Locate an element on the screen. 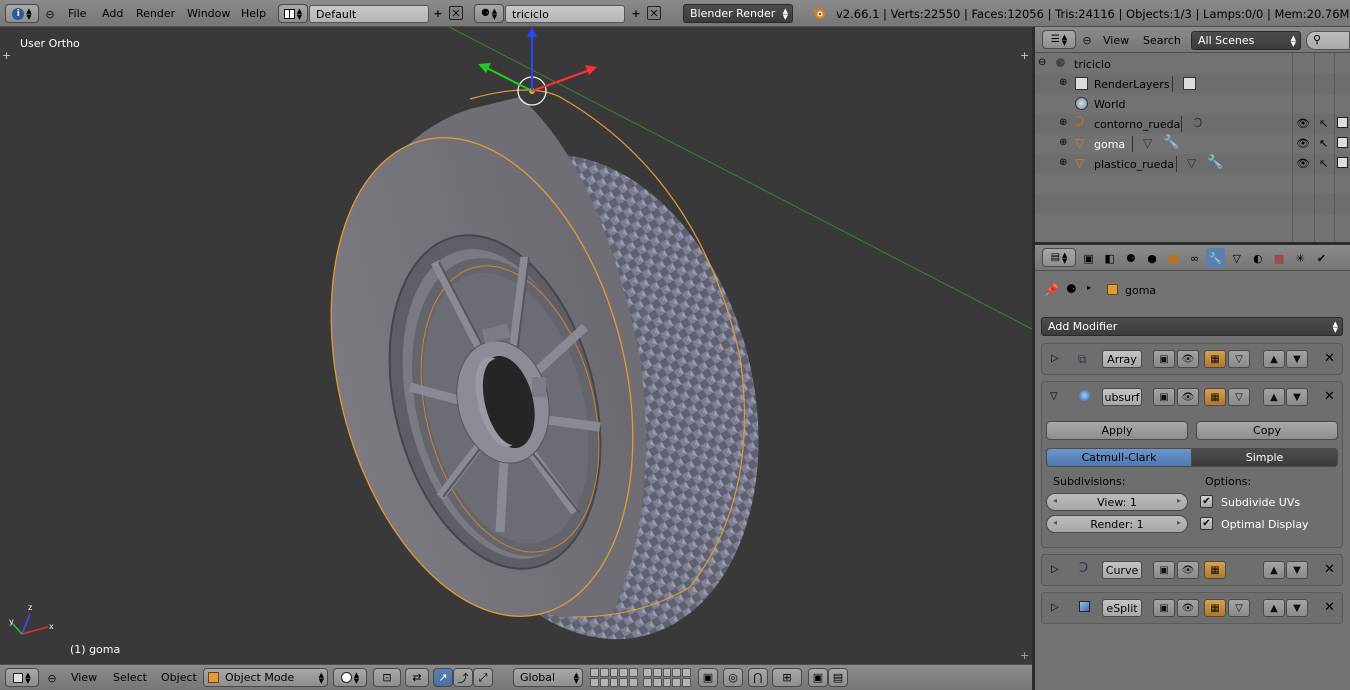 The image size is (1350, 690). delete-layout-icon: ✕ is located at coordinates (456, 13).